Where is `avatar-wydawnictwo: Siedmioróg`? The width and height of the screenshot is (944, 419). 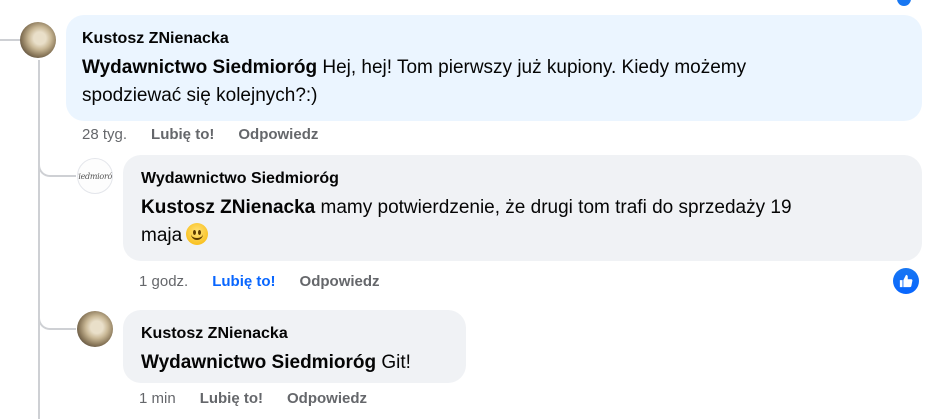 avatar-wydawnictwo: Siedmioróg is located at coordinates (95, 176).